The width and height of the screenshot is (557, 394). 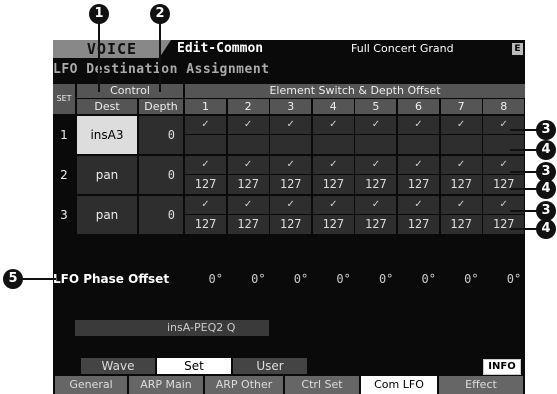 I want to click on element-number: 6, so click(x=418, y=106).